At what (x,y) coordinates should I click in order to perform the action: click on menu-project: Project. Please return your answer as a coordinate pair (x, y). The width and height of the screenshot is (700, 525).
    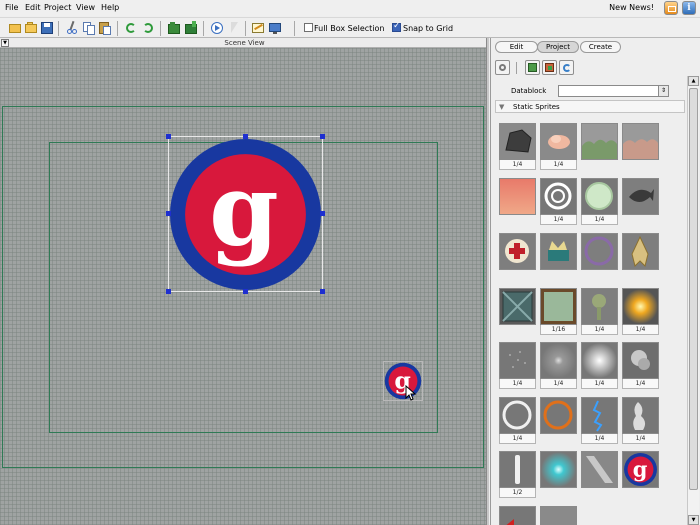
    Looking at the image, I should click on (57, 7).